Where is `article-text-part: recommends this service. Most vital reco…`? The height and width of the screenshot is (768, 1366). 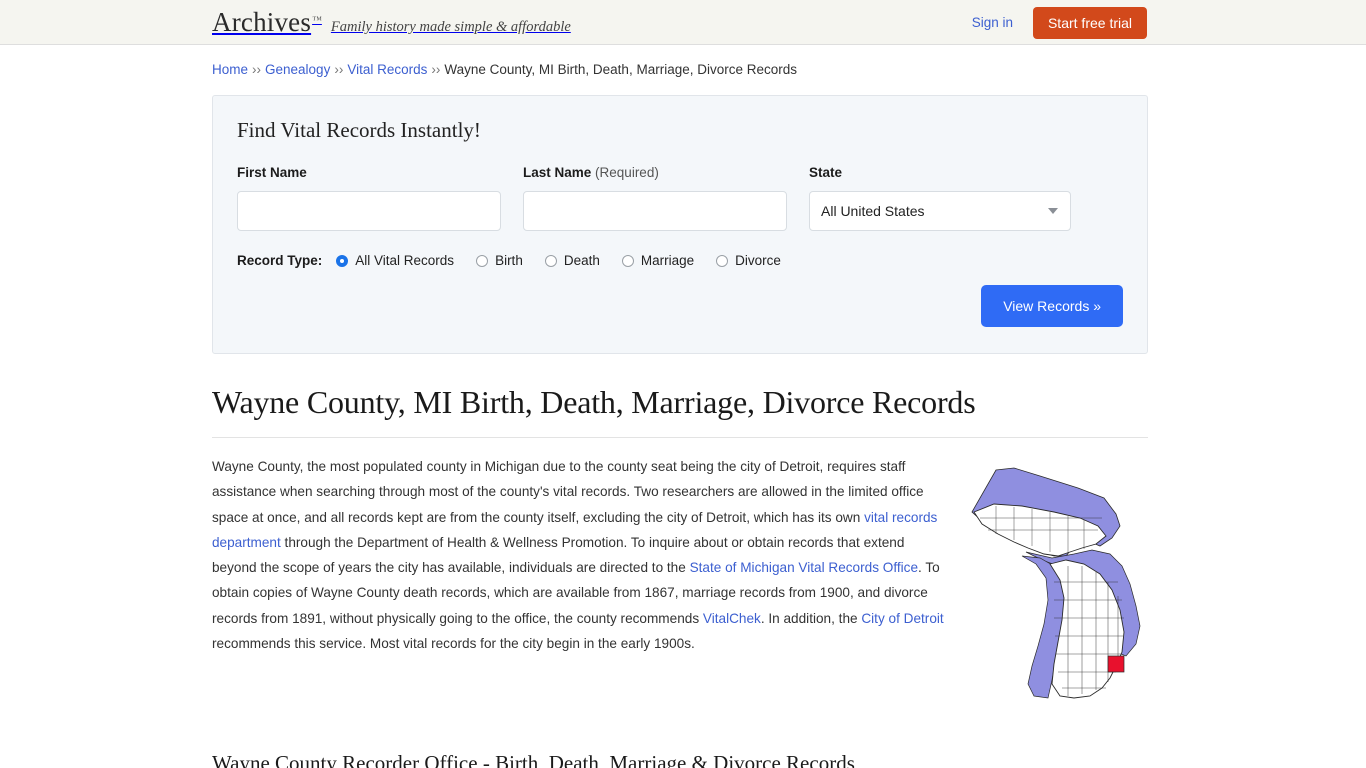 article-text-part: recommends this service. Most vital reco… is located at coordinates (453, 644).